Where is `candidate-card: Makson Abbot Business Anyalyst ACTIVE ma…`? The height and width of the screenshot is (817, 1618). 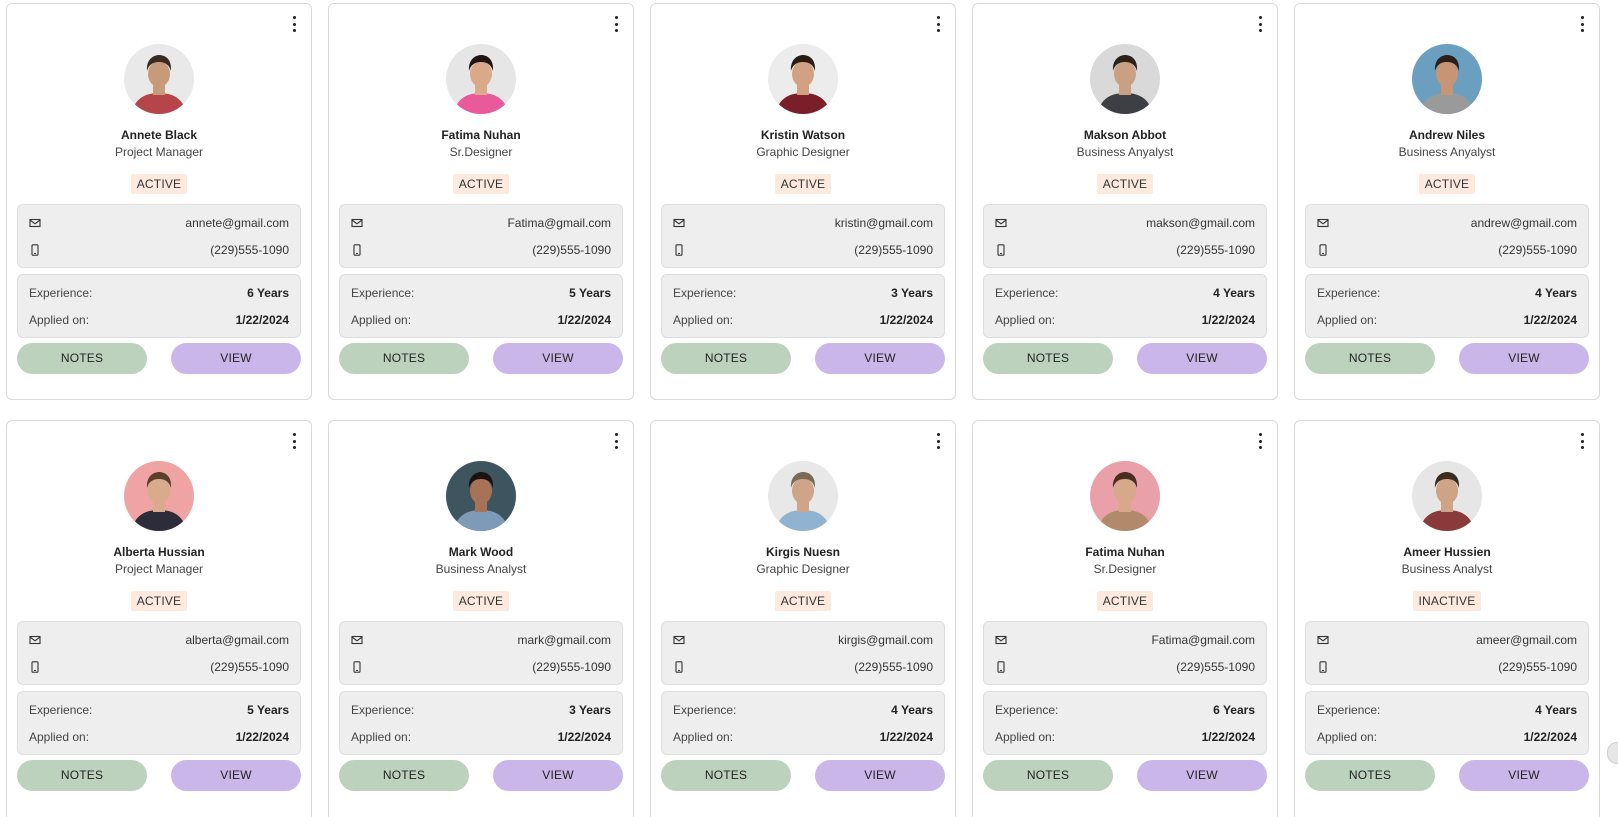
candidate-card: Makson Abbot Business Anyalyst ACTIVE ma… is located at coordinates (1125, 201).